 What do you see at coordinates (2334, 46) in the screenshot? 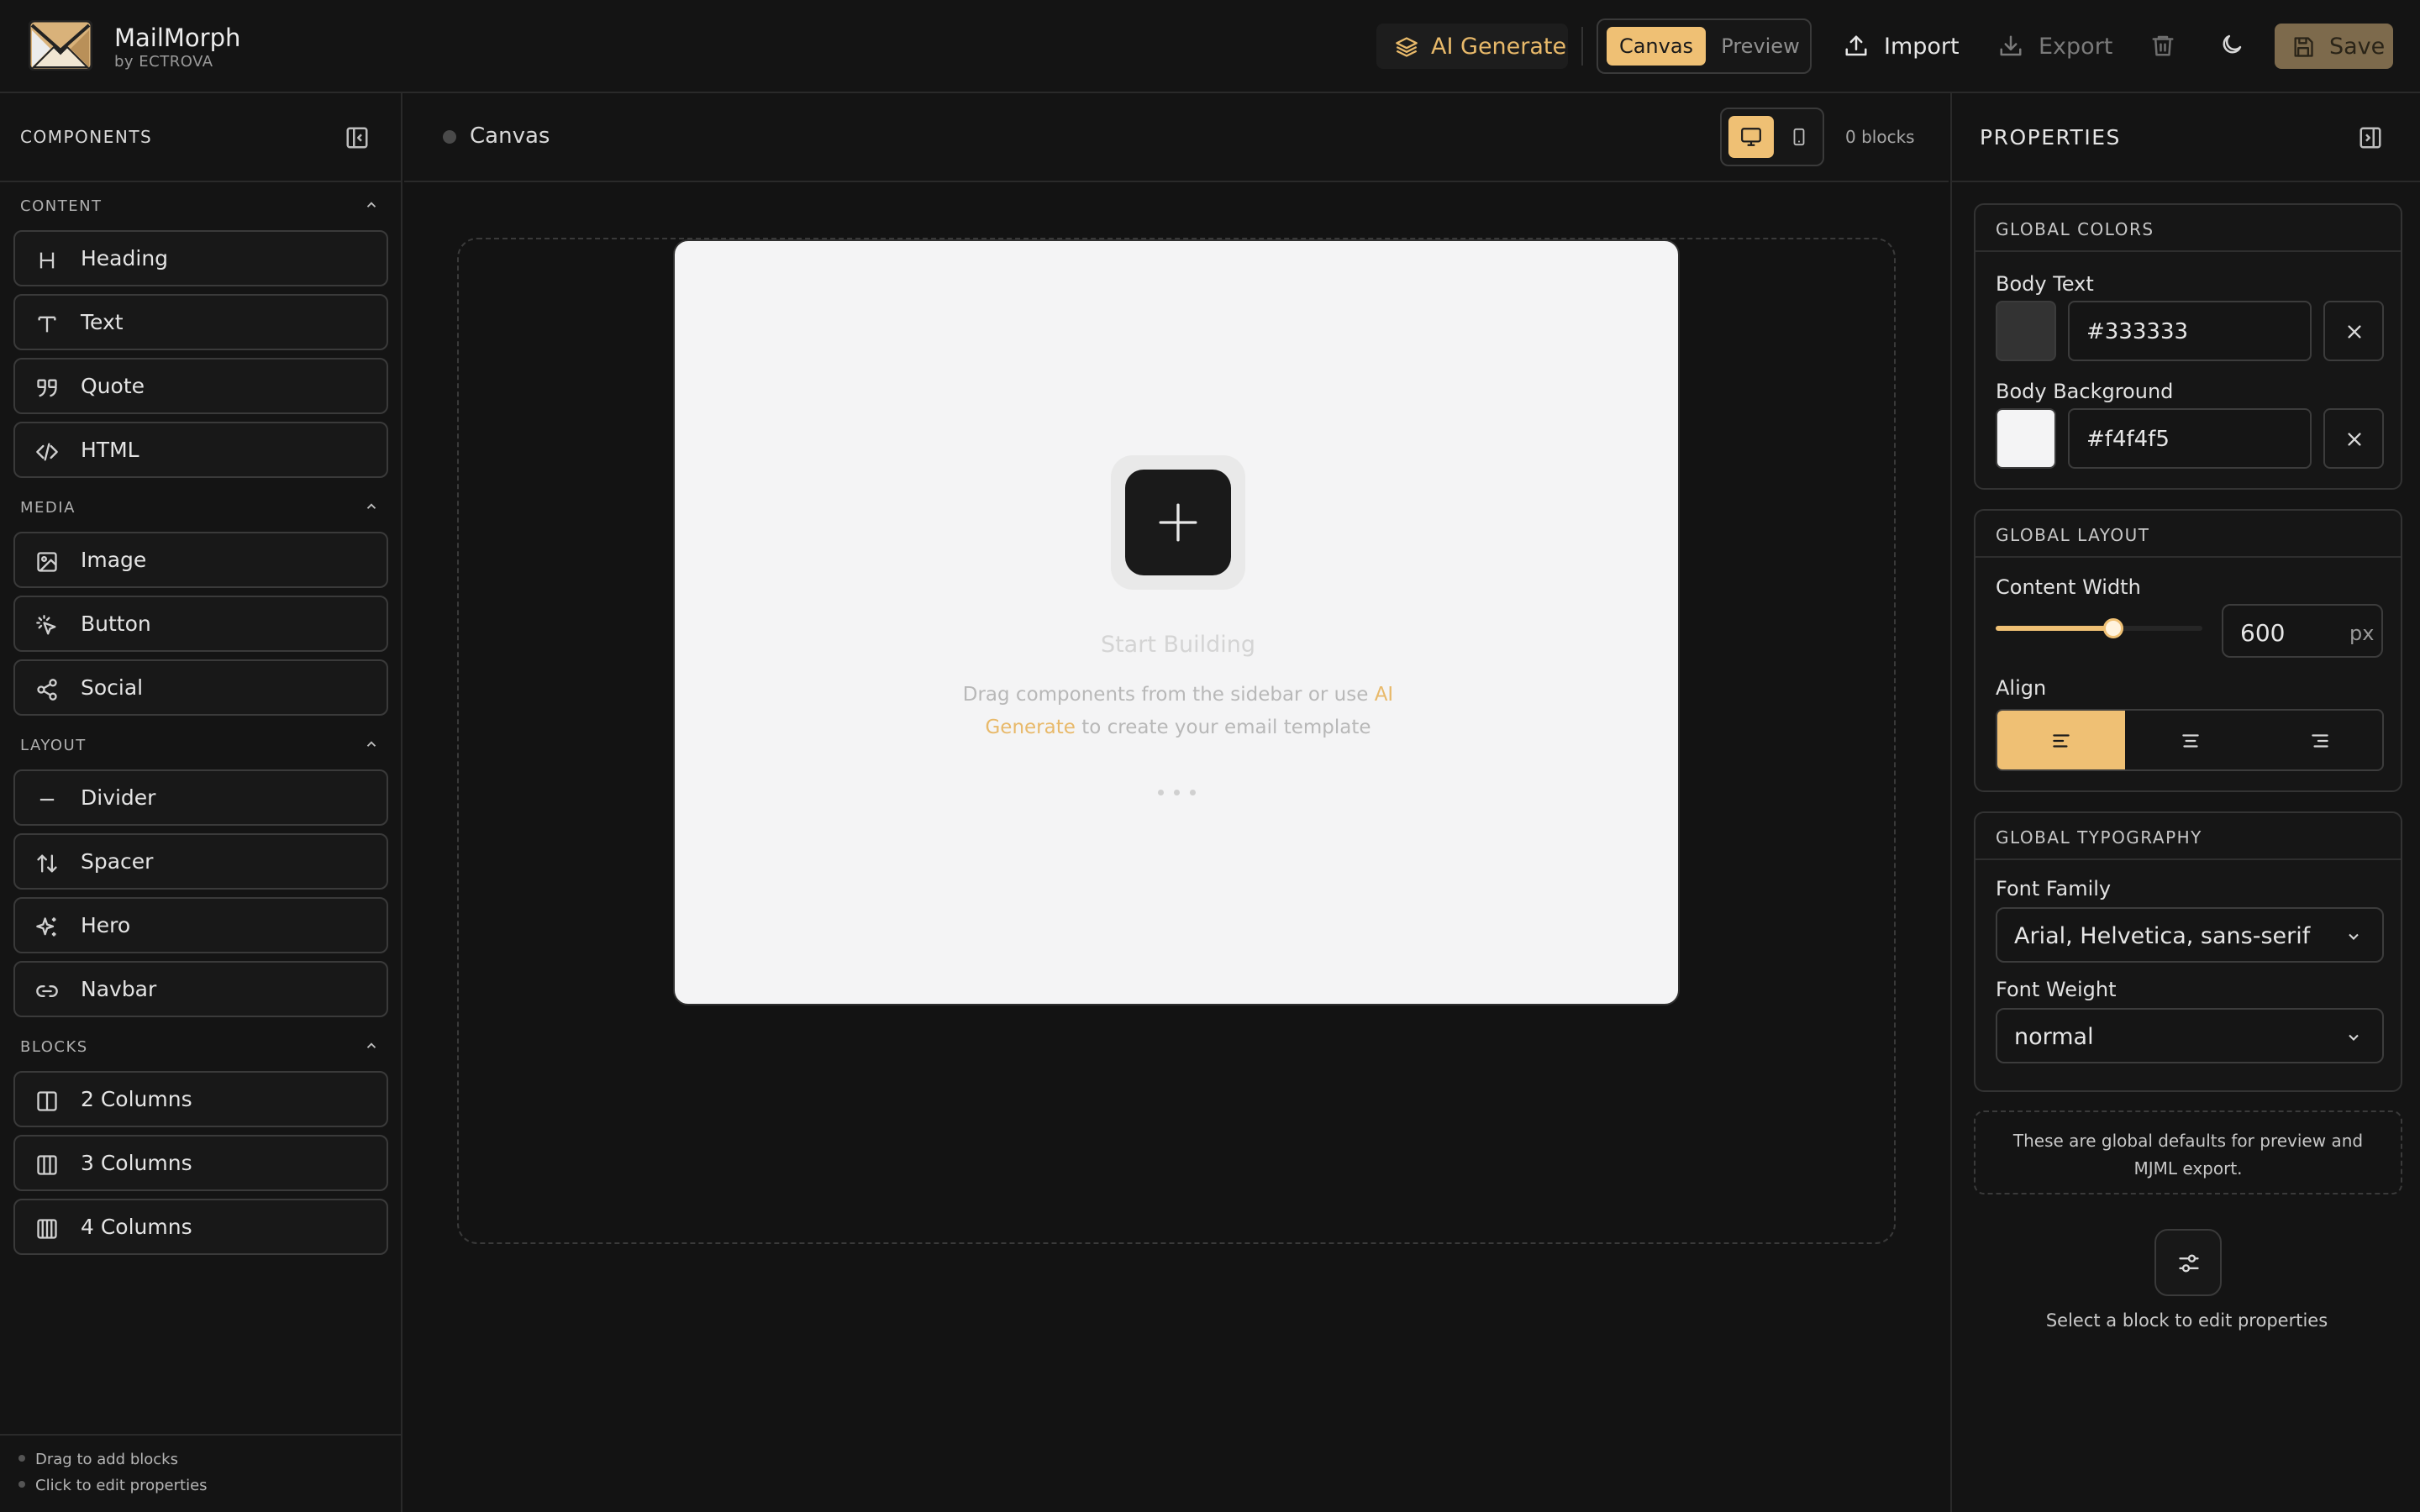
I see `save-button: Save` at bounding box center [2334, 46].